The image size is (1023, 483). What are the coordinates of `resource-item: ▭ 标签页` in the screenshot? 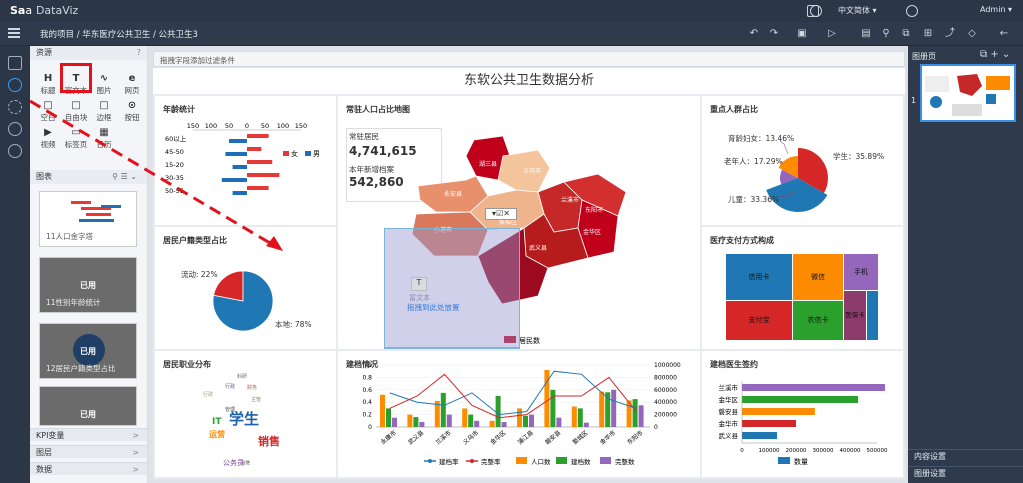 It's located at (76, 139).